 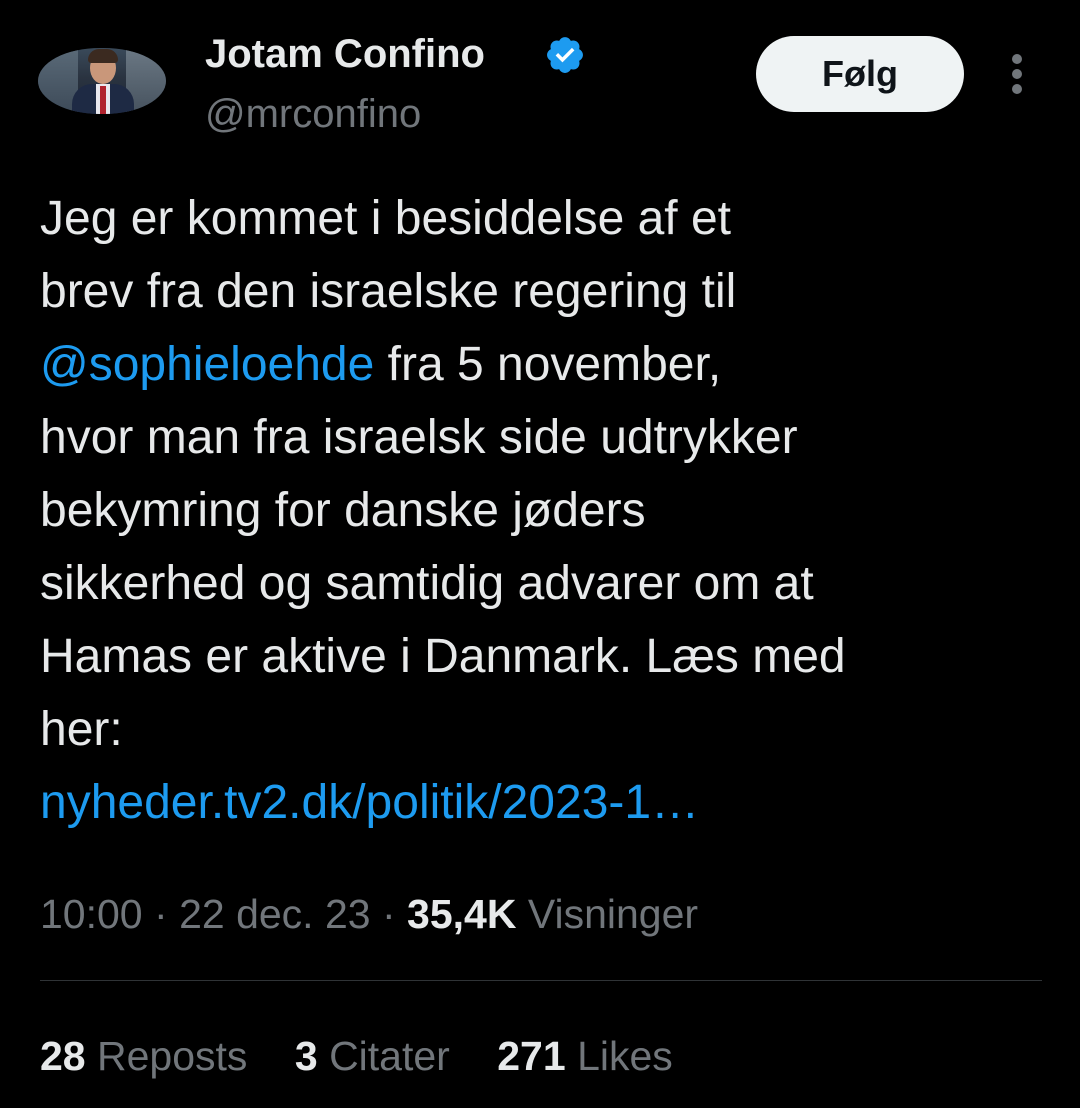 What do you see at coordinates (554, 364) in the screenshot?
I see `tweet-line-rest: fra 5 november,` at bounding box center [554, 364].